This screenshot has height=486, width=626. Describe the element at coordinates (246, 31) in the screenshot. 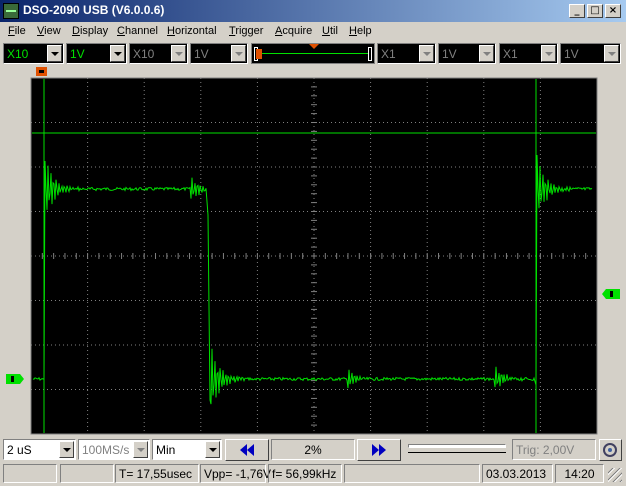

I see `menu-trigger: Trigger` at that location.